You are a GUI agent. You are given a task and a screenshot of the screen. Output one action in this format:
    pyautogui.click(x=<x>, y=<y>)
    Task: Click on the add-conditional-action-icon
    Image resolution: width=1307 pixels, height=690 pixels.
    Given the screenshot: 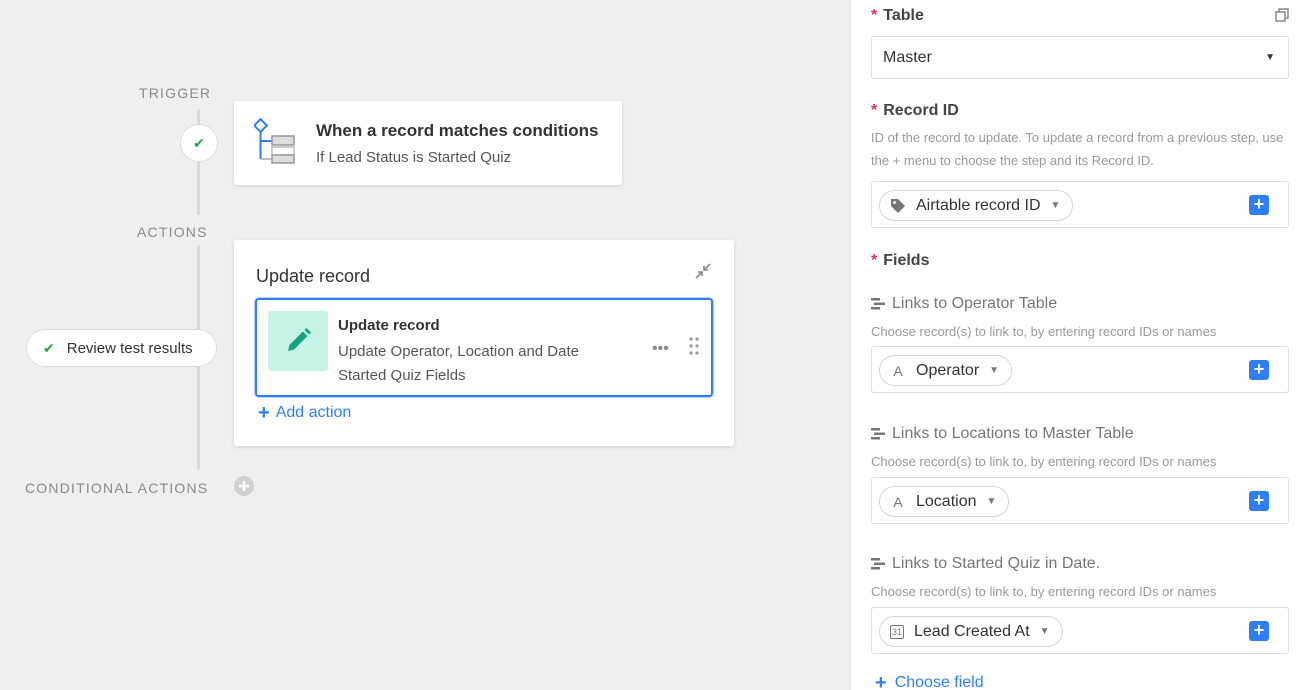 What is the action you would take?
    pyautogui.click(x=244, y=486)
    